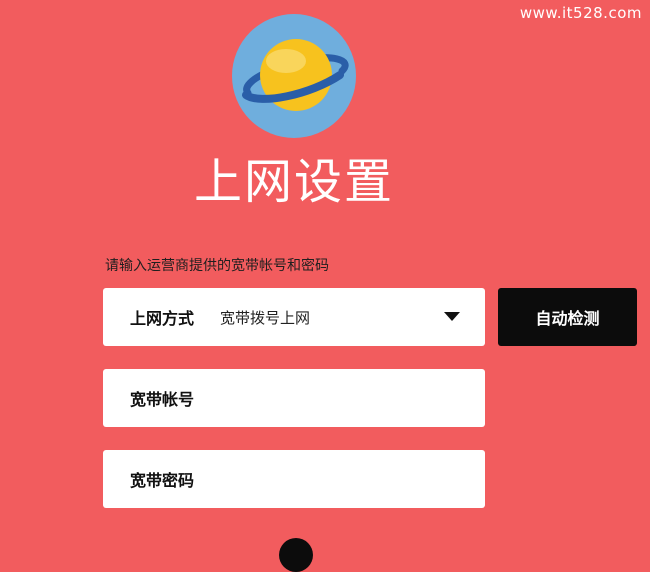 This screenshot has height=572, width=650. Describe the element at coordinates (265, 317) in the screenshot. I see `connection-type-value: 宽带拨号上网` at that location.